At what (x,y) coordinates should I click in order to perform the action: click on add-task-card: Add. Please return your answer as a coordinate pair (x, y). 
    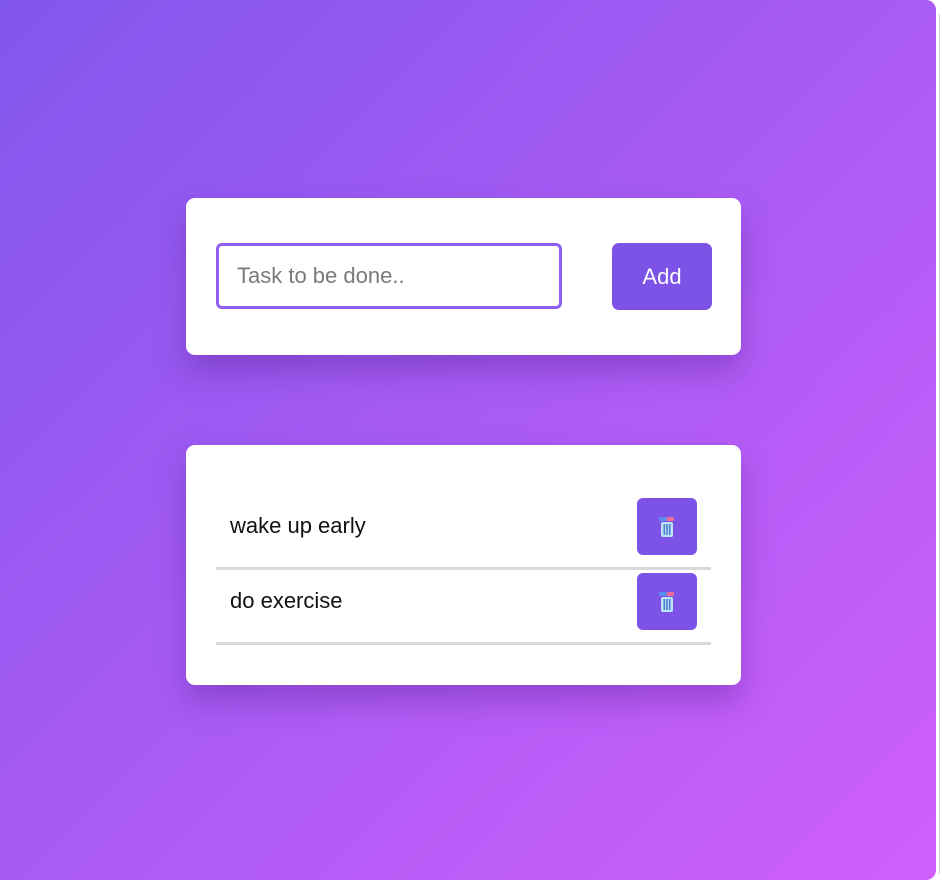
    Looking at the image, I should click on (463, 276).